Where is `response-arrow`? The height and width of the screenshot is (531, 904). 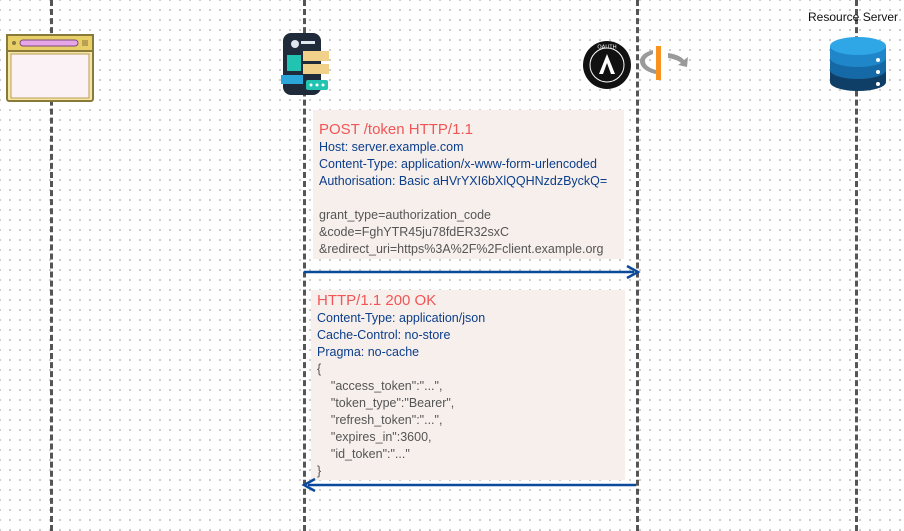 response-arrow is located at coordinates (468, 485).